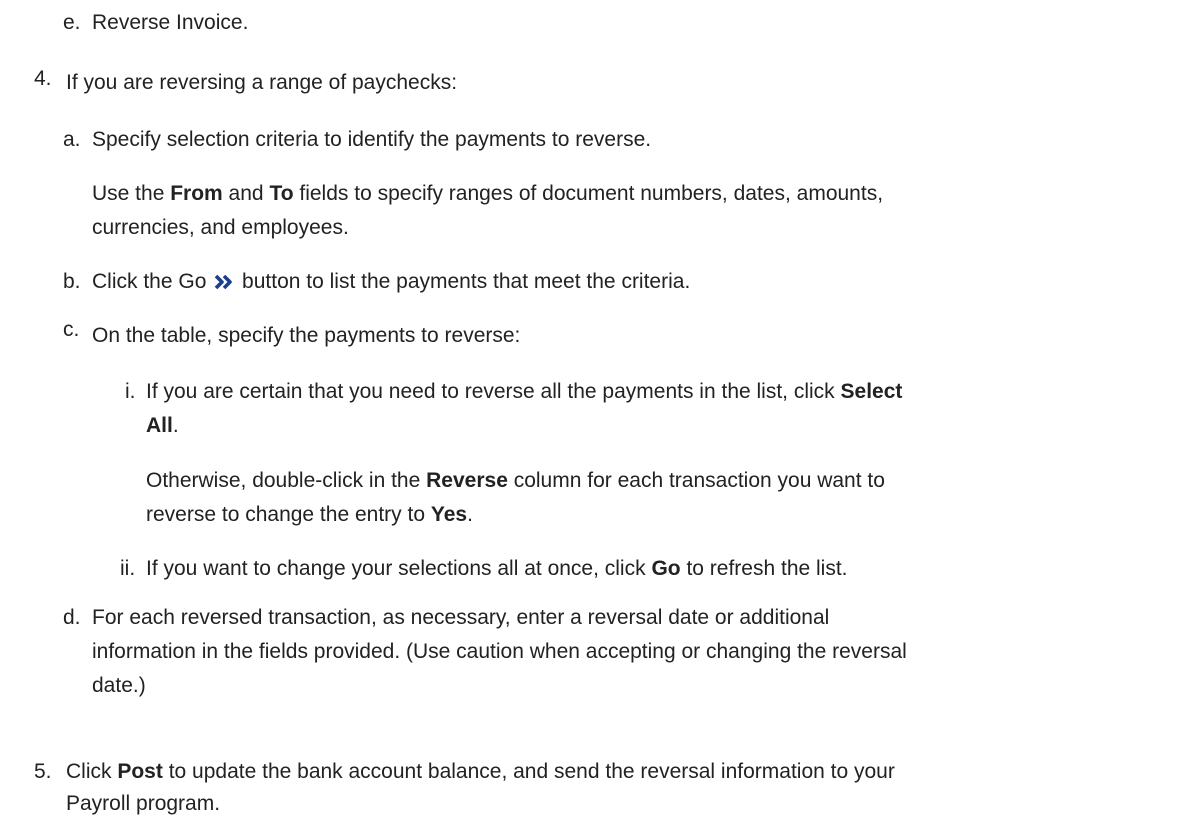 The height and width of the screenshot is (835, 1203). Describe the element at coordinates (696, 480) in the screenshot. I see `note-text: column for each transaction you want to` at that location.